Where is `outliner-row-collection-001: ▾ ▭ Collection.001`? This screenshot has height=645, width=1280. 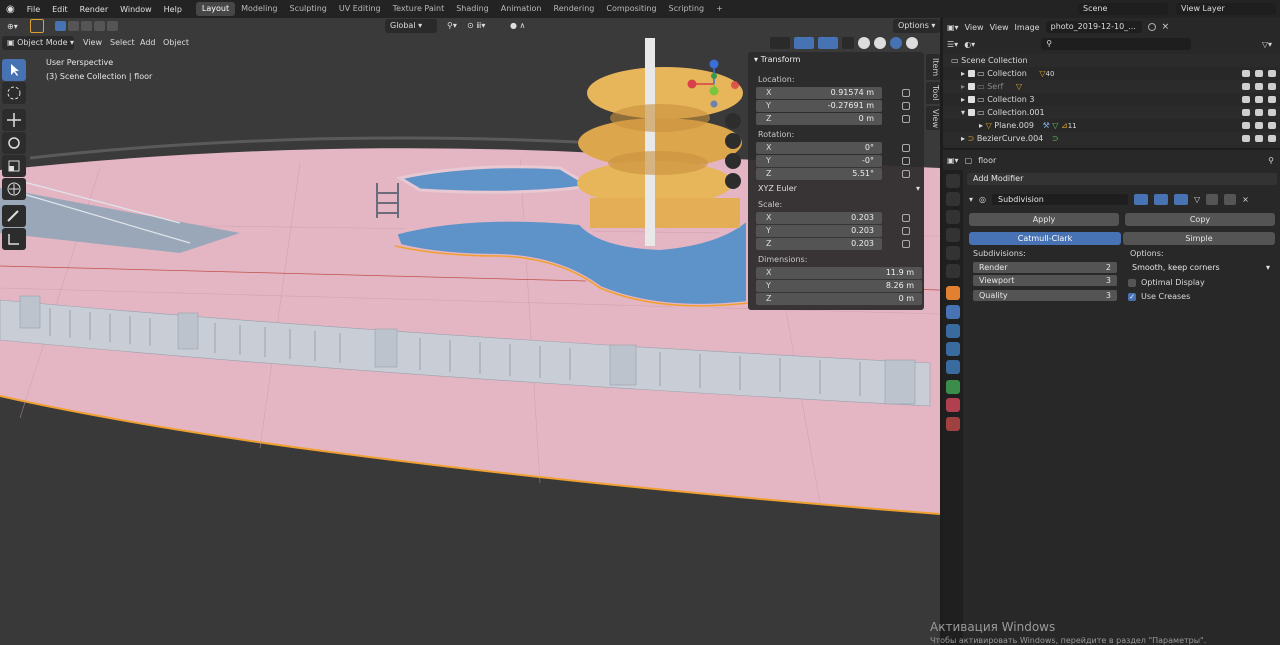 outliner-row-collection-001: ▾ ▭ Collection.001 is located at coordinates (1111, 112).